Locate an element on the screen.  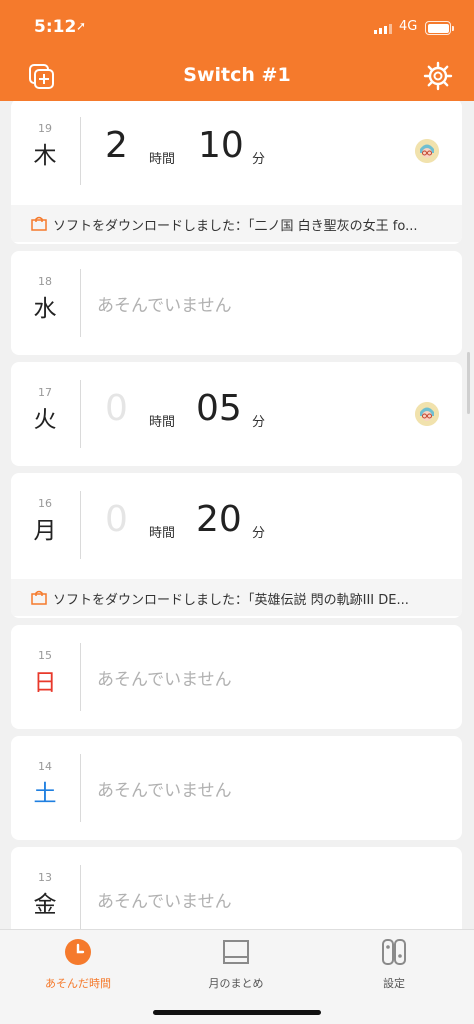
weekday-label: 水 is located at coordinates (45, 309).